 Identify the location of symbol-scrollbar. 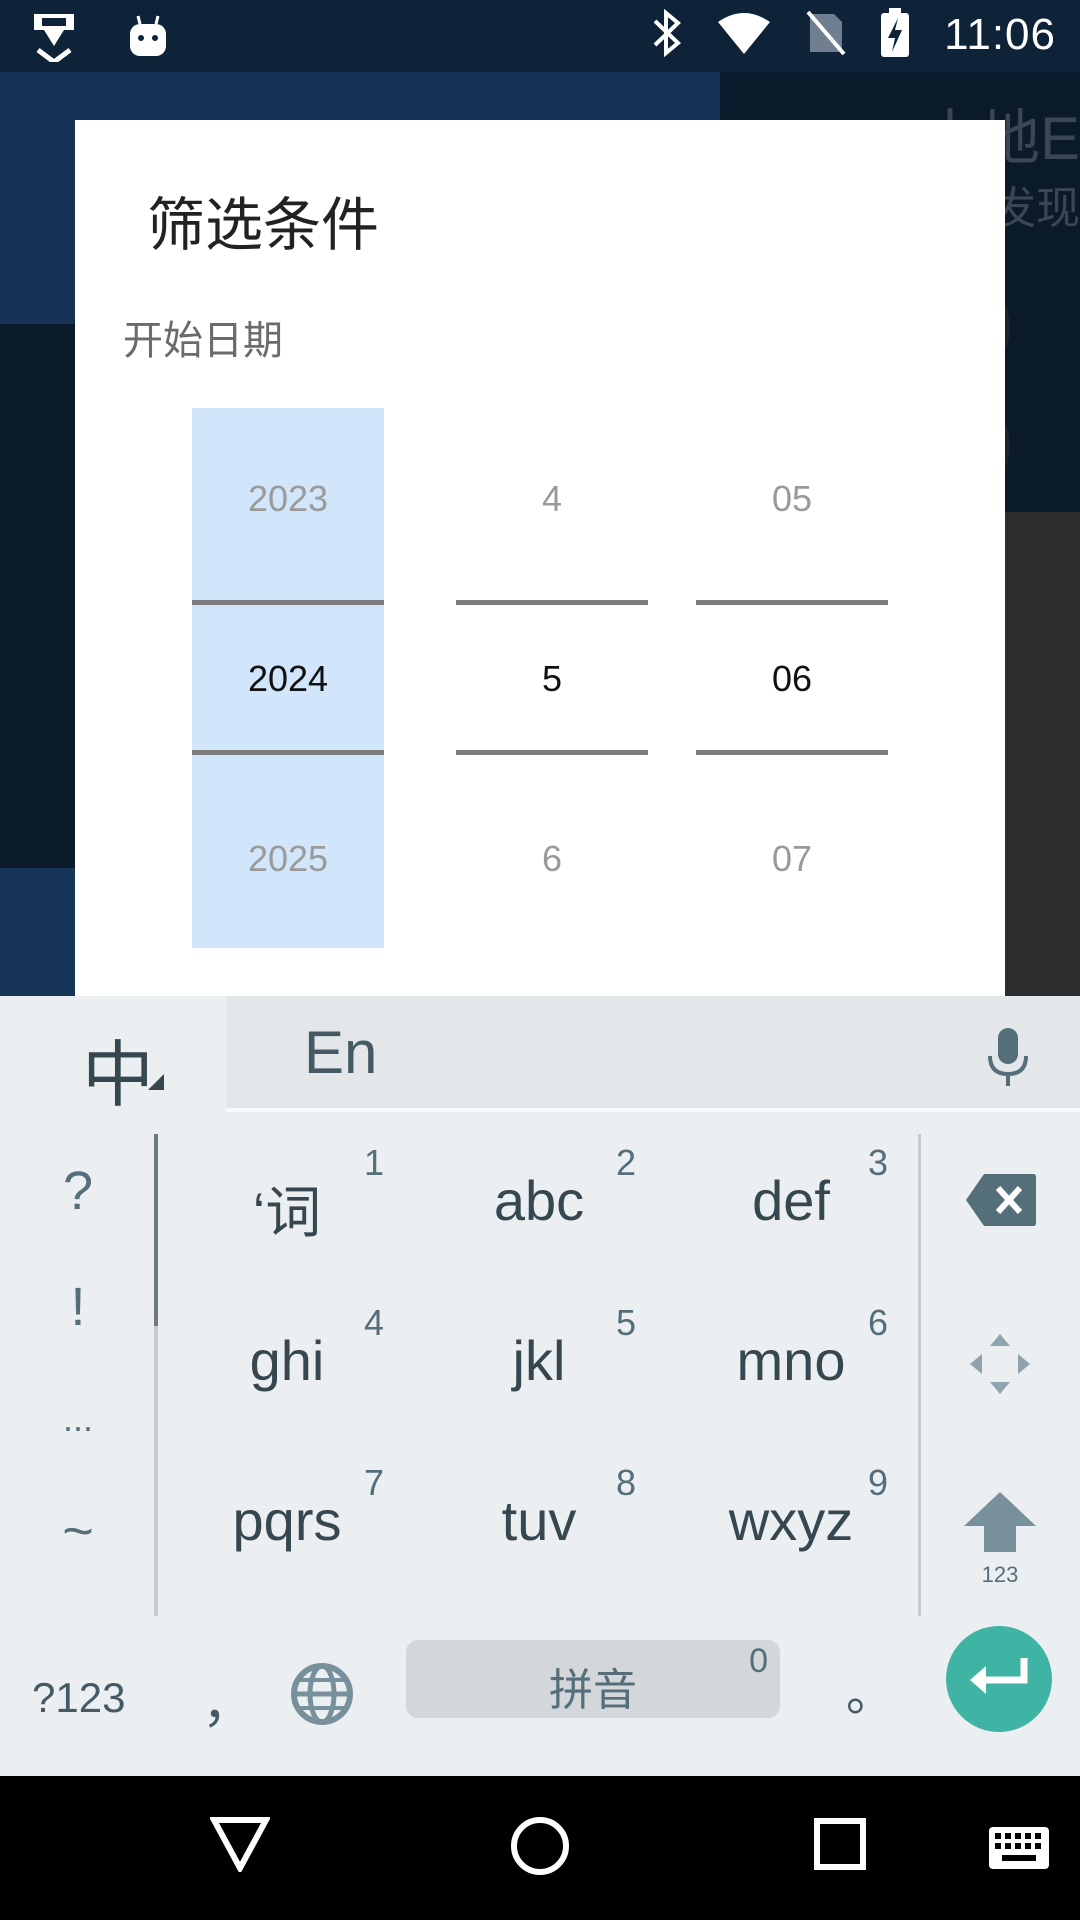
(156, 1375).